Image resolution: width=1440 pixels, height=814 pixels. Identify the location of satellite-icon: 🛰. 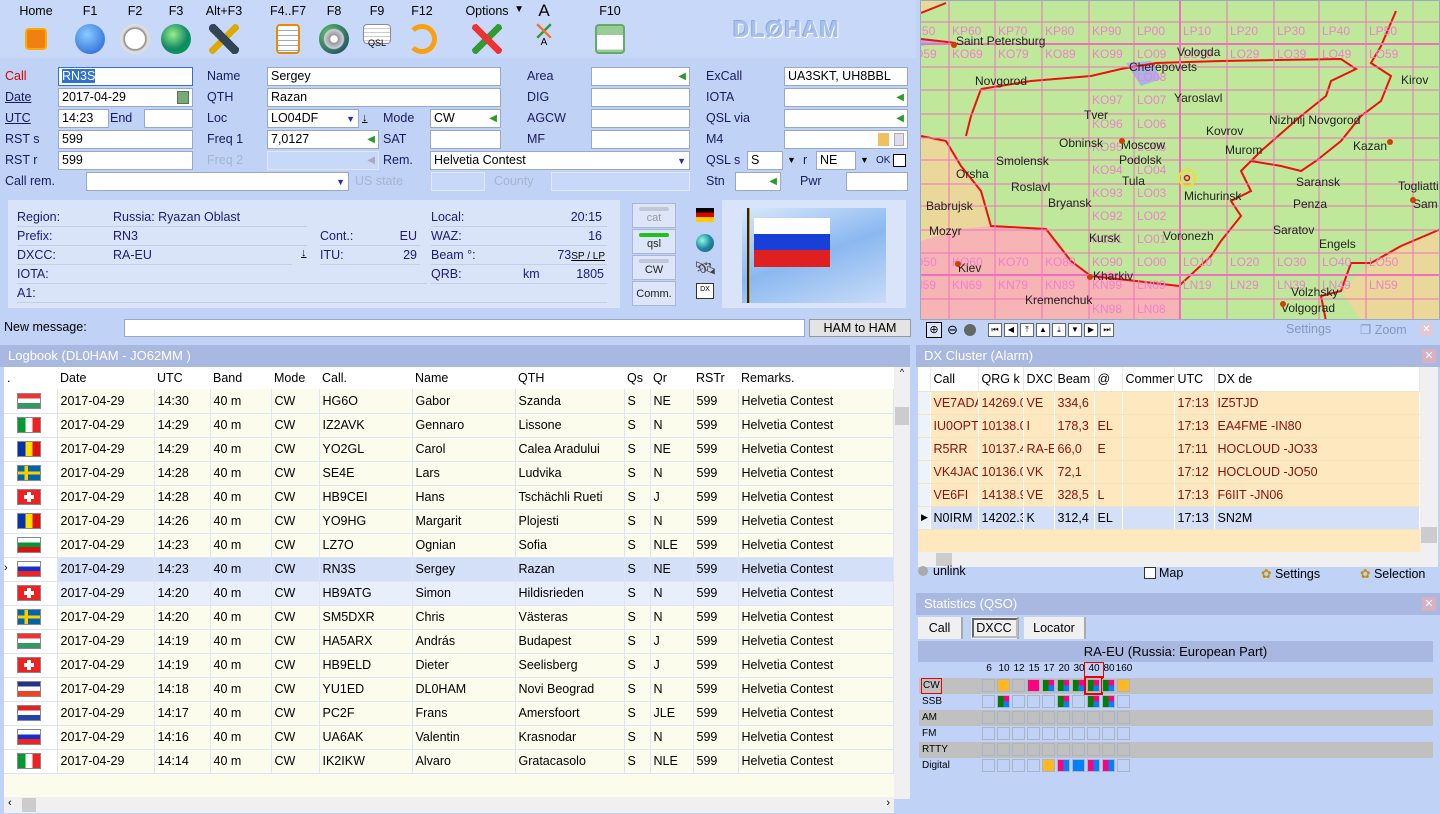
(705, 268).